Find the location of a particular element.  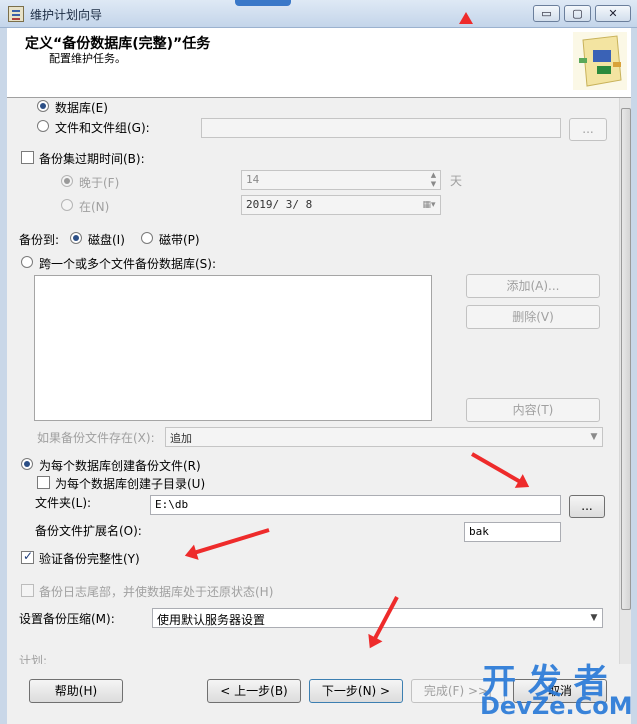

expire-on-label: 在(N) is located at coordinates (94, 207).